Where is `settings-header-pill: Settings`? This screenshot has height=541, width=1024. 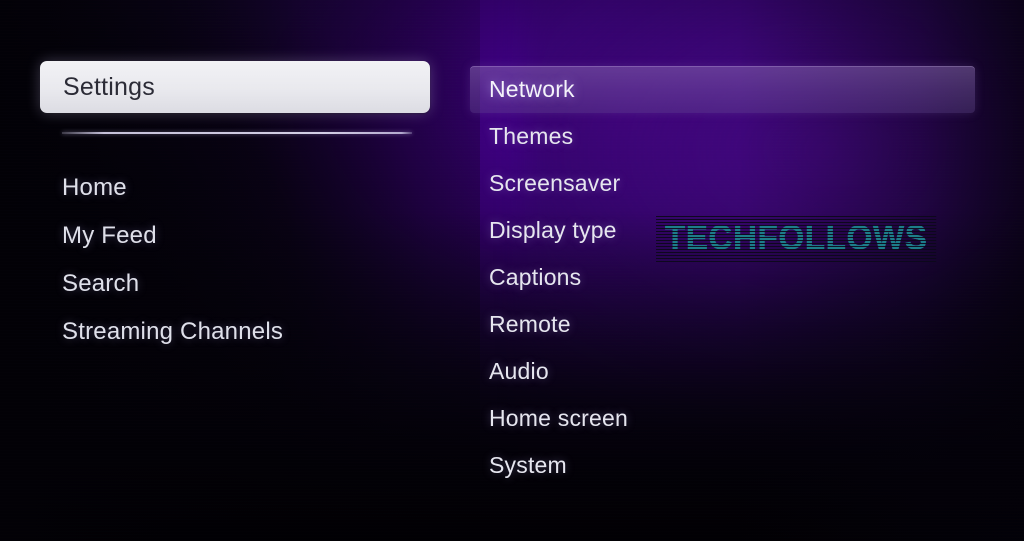 settings-header-pill: Settings is located at coordinates (235, 87).